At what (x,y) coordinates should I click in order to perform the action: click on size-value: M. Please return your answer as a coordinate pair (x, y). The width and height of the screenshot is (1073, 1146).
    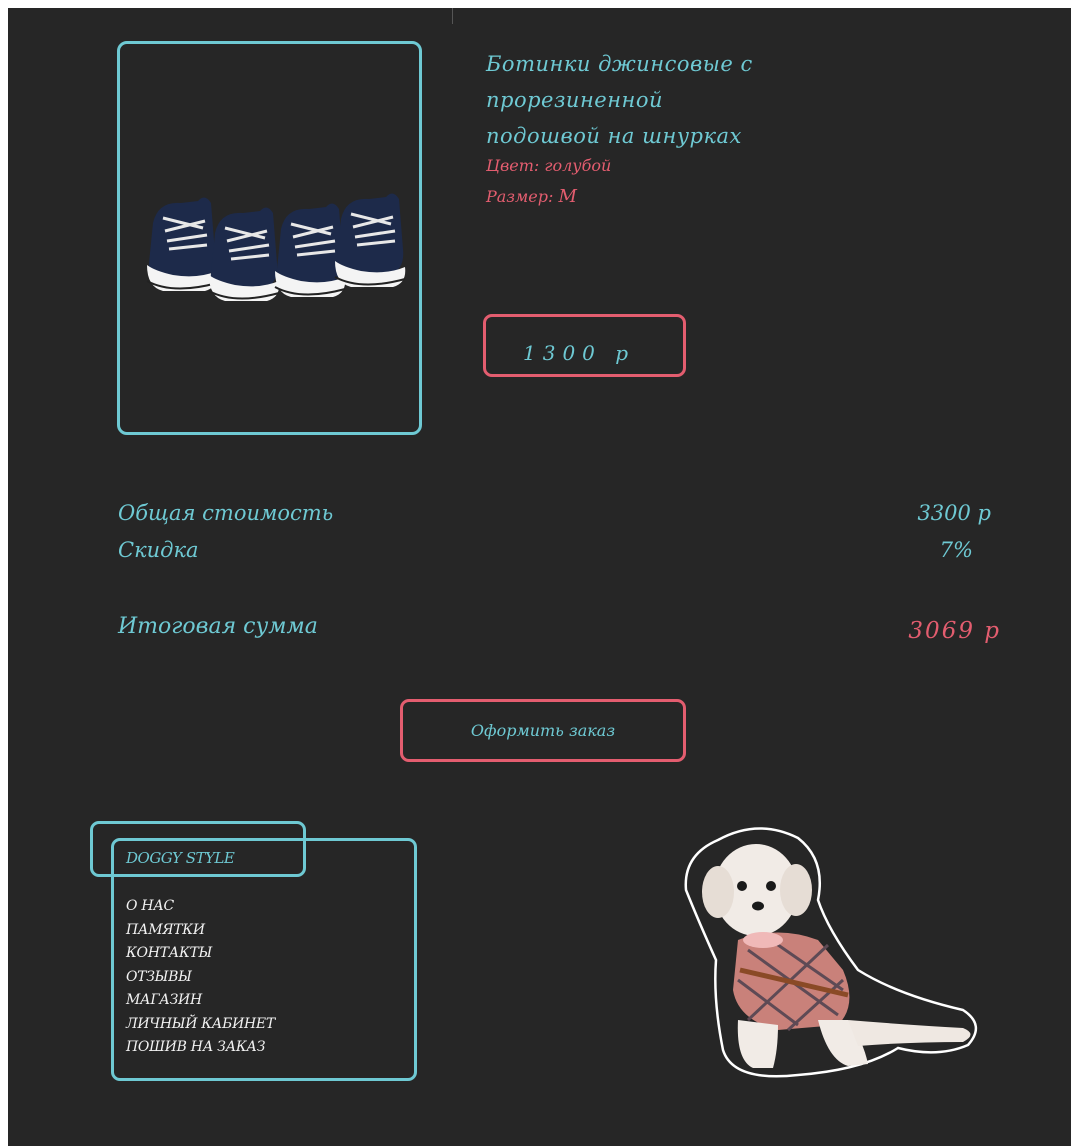
    Looking at the image, I should click on (567, 196).